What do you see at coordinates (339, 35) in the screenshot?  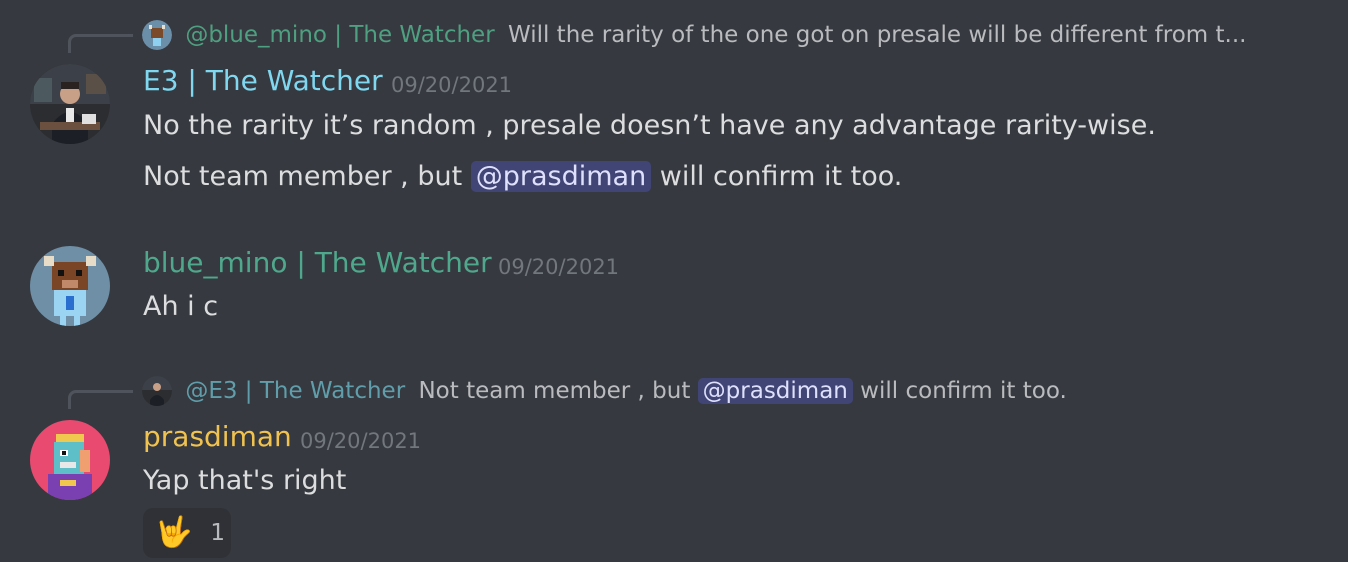 I see `reply-author: @blue_mino | The Watcher` at bounding box center [339, 35].